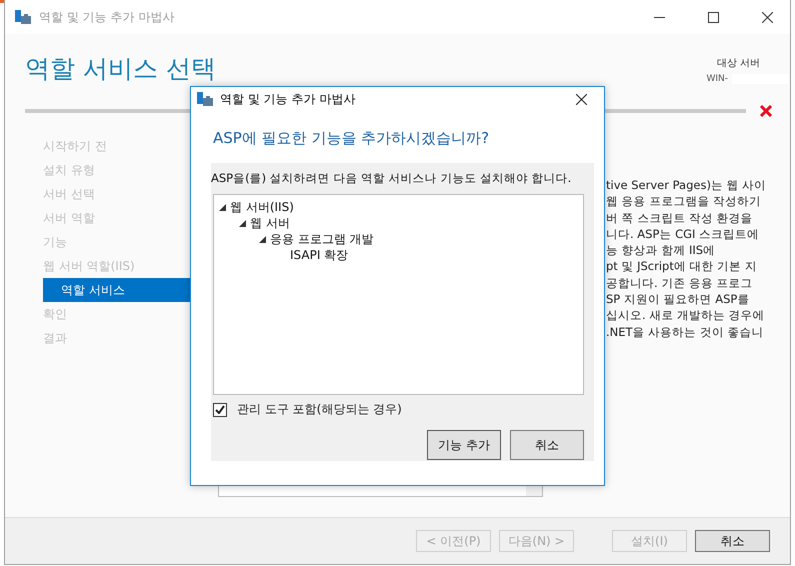 This screenshot has width=795, height=566. Describe the element at coordinates (220, 409) in the screenshot. I see `checkbox` at that location.